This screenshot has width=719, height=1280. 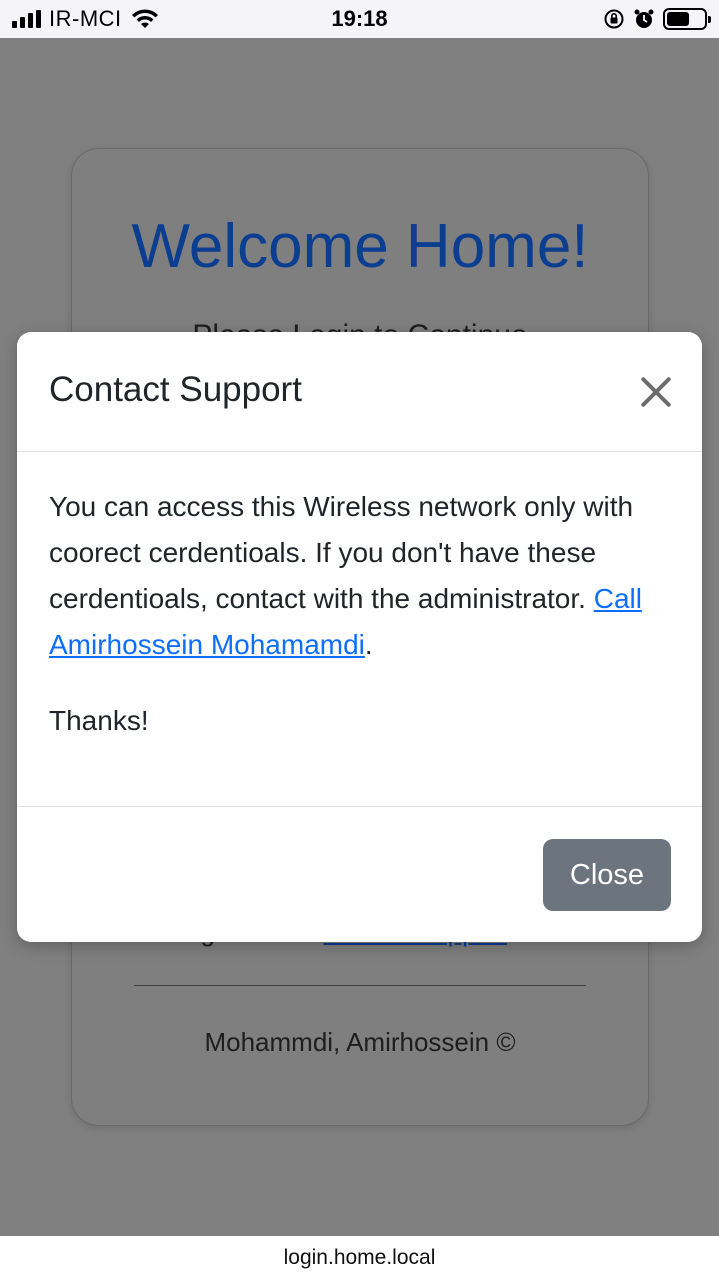 I want to click on status-right, so click(x=657, y=19).